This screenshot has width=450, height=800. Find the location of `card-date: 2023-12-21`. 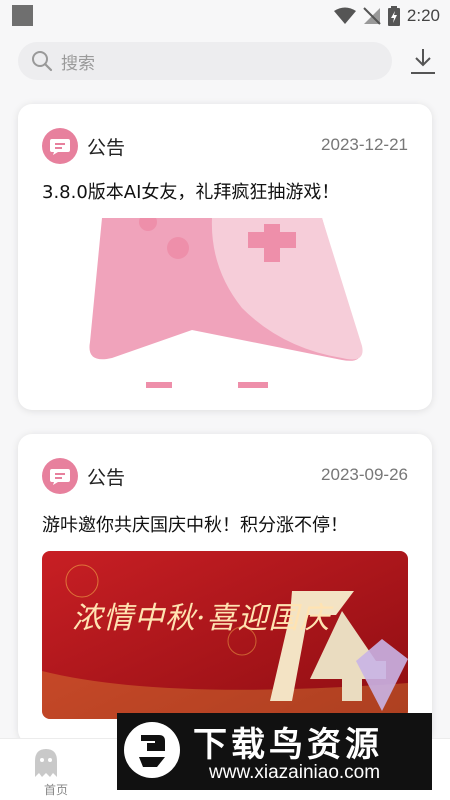

card-date: 2023-12-21 is located at coordinates (364, 144).